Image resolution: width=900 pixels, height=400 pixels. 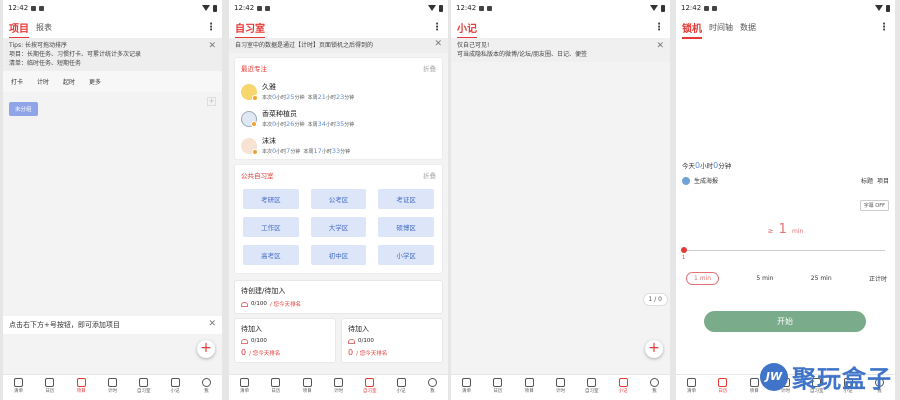 I want to click on stat-label: 本次, so click(x=267, y=152).